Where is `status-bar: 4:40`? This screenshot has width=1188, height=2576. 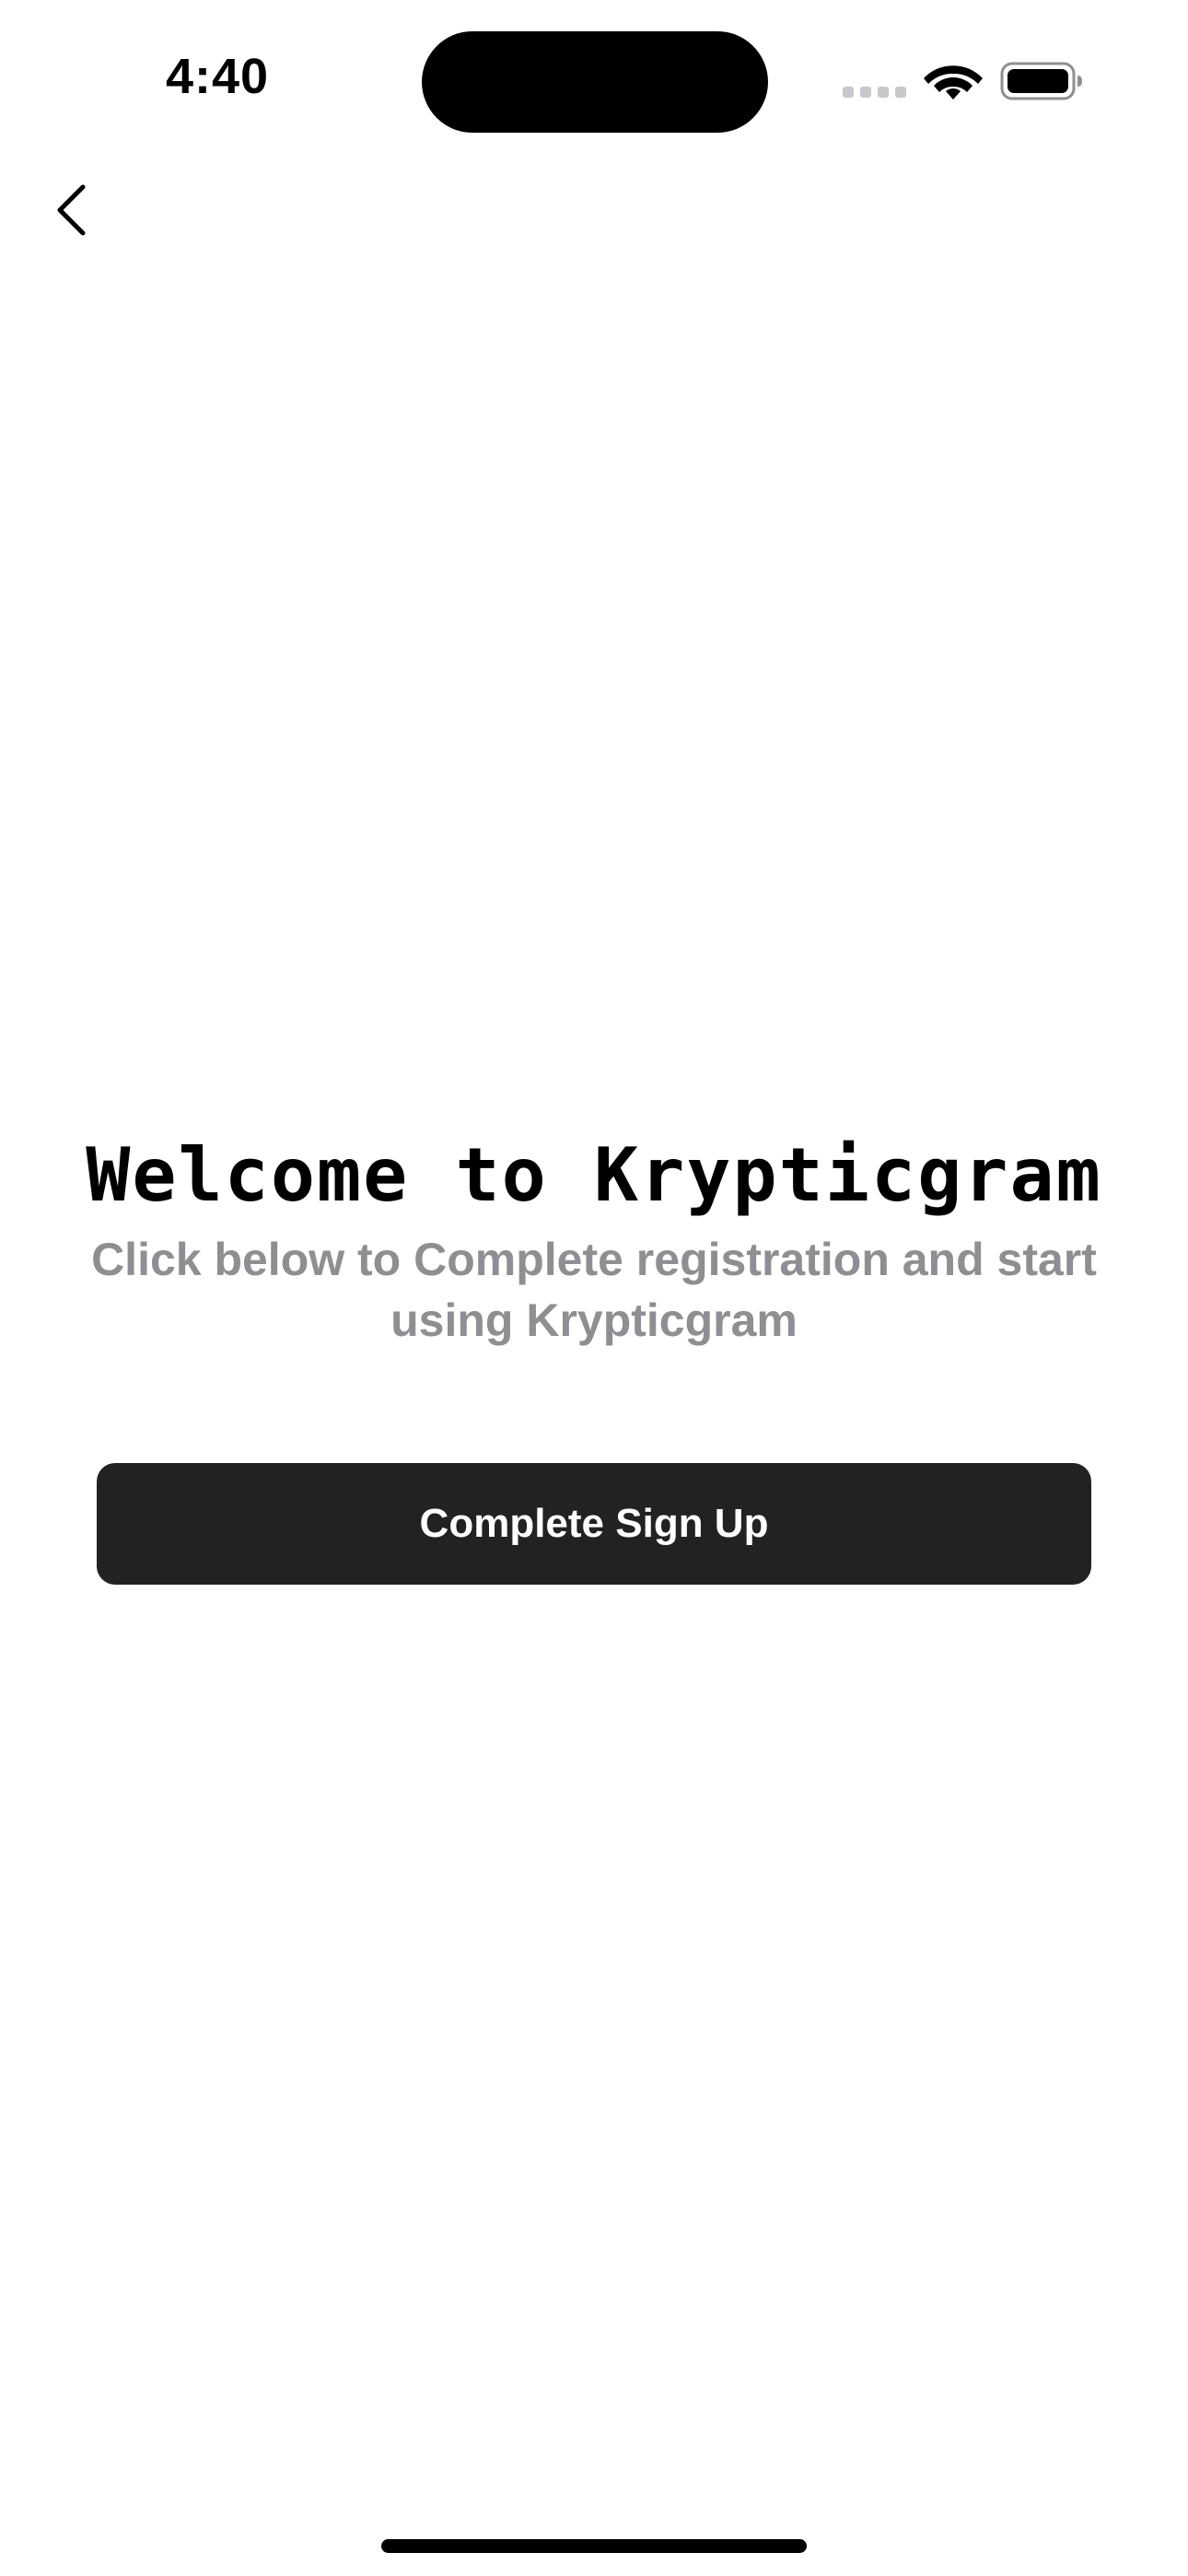
status-bar: 4:40 is located at coordinates (594, 78).